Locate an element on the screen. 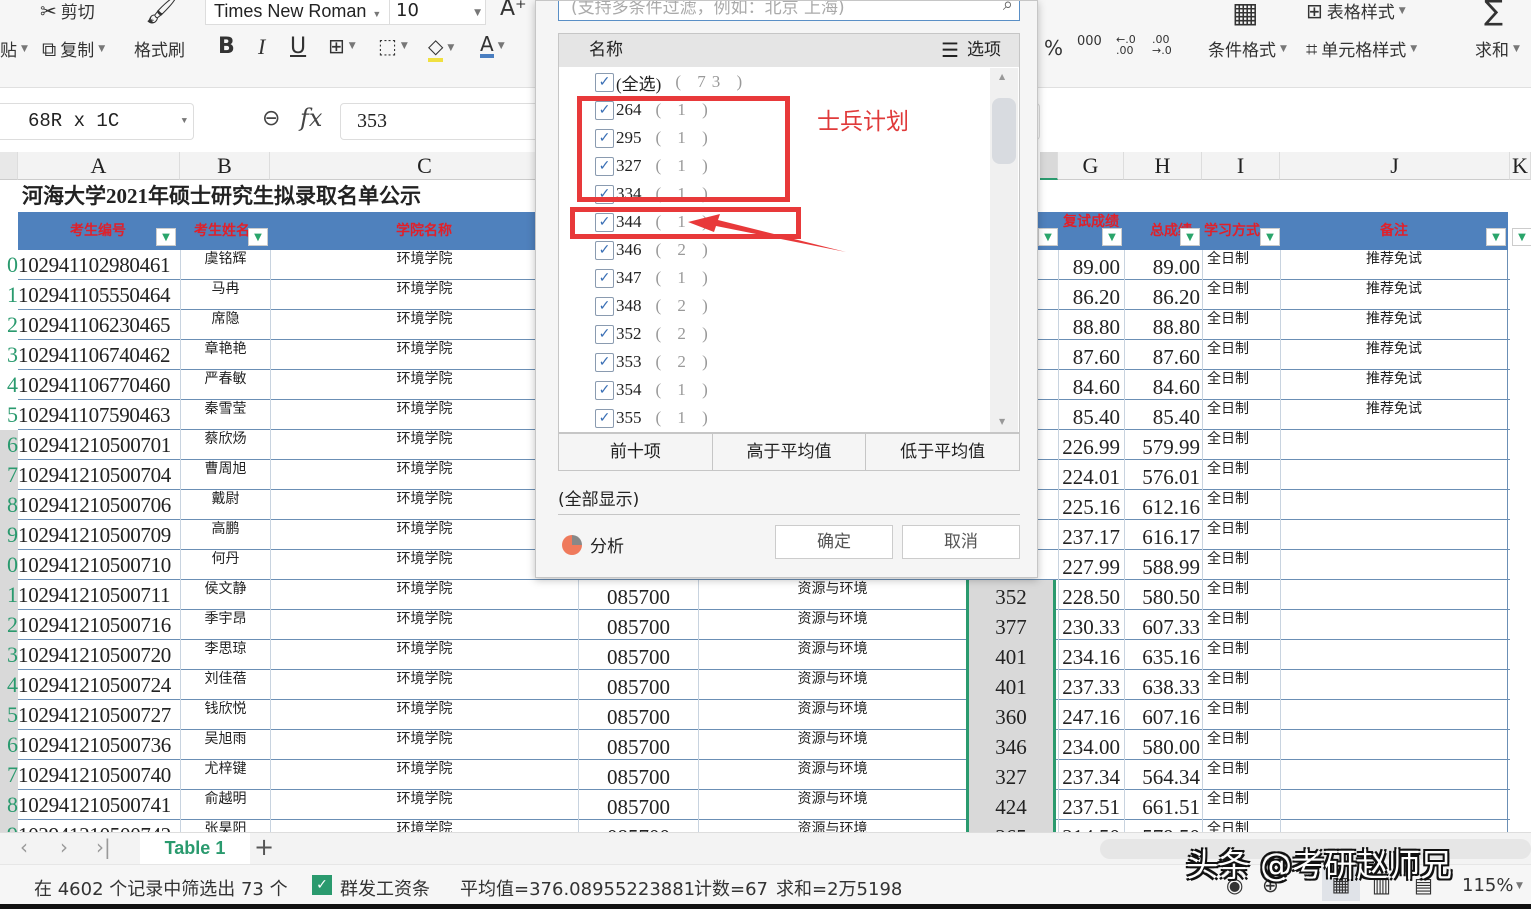 The image size is (1531, 909). below-average-button: 低于平均值 is located at coordinates (942, 452).